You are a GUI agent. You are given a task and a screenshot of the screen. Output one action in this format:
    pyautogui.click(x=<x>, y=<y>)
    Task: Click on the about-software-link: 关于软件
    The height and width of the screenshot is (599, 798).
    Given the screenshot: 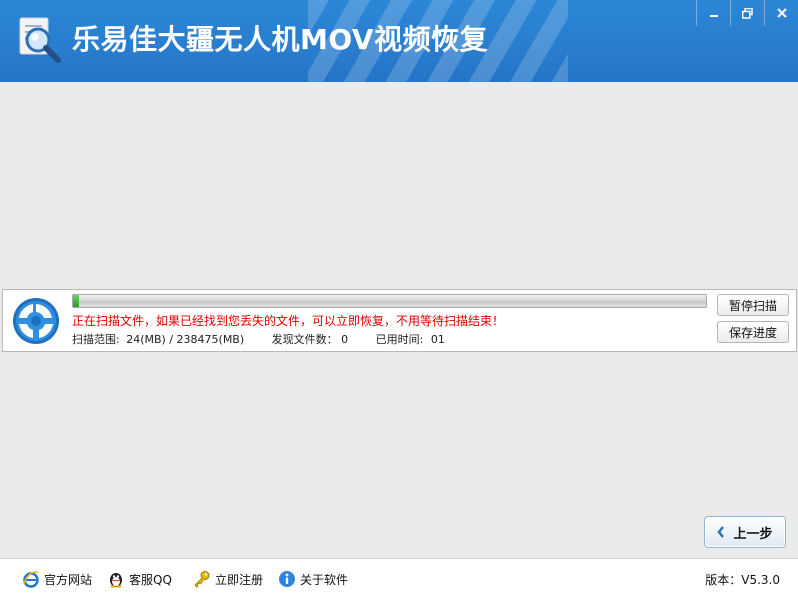 What is the action you would take?
    pyautogui.click(x=313, y=579)
    